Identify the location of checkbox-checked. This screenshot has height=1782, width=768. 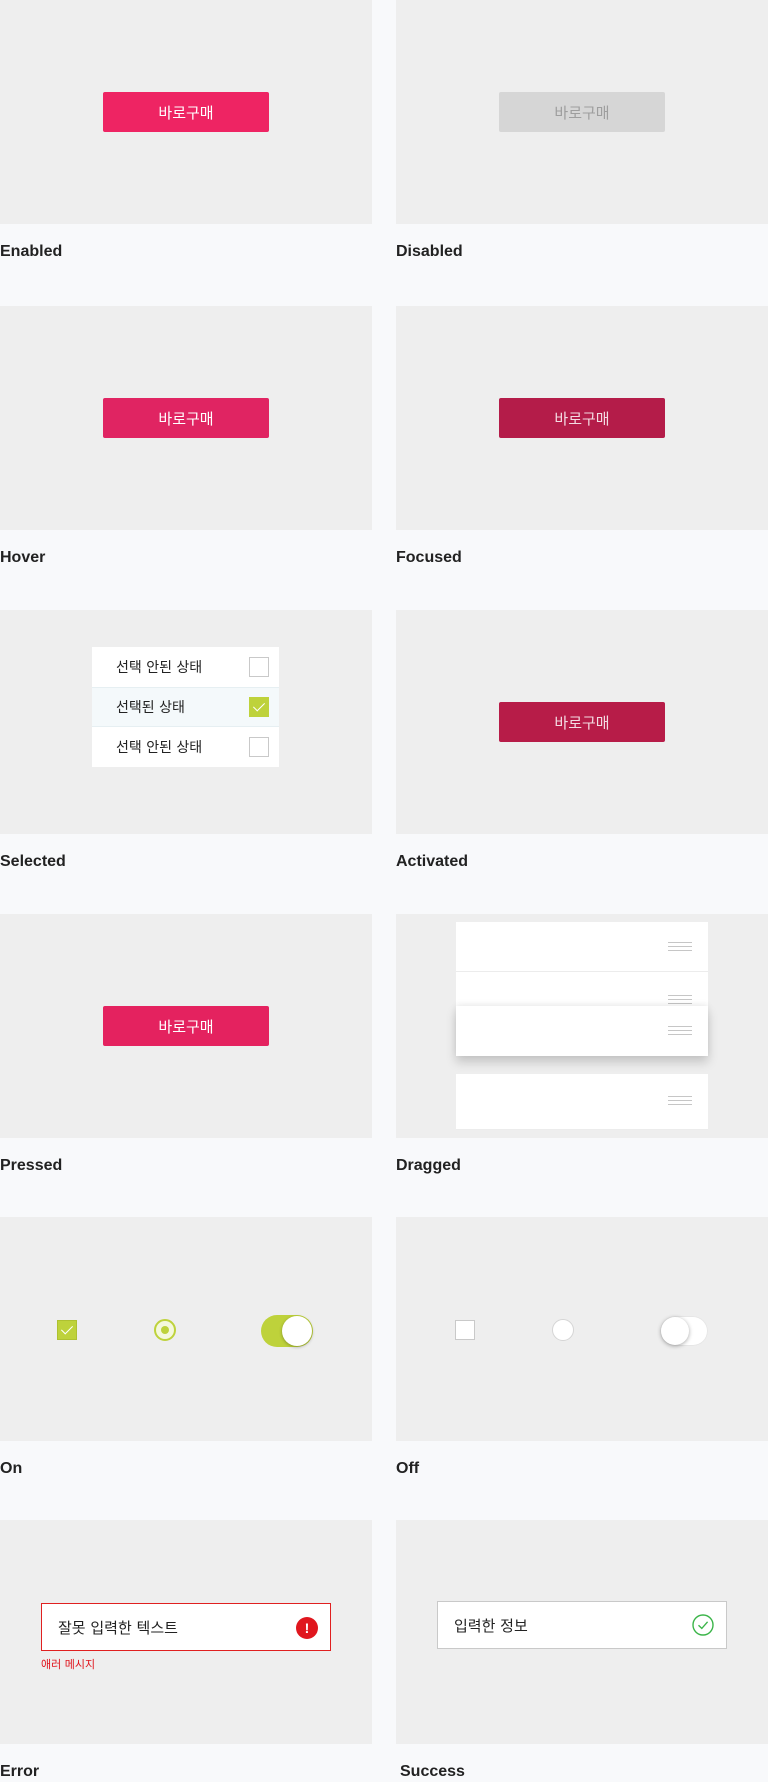
(259, 707).